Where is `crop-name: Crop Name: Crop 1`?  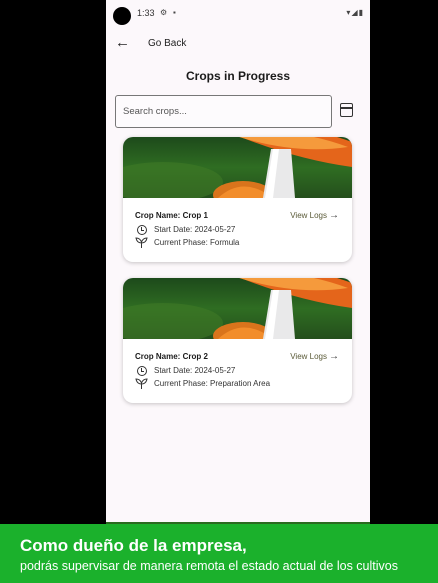
crop-name: Crop Name: Crop 1 is located at coordinates (171, 215).